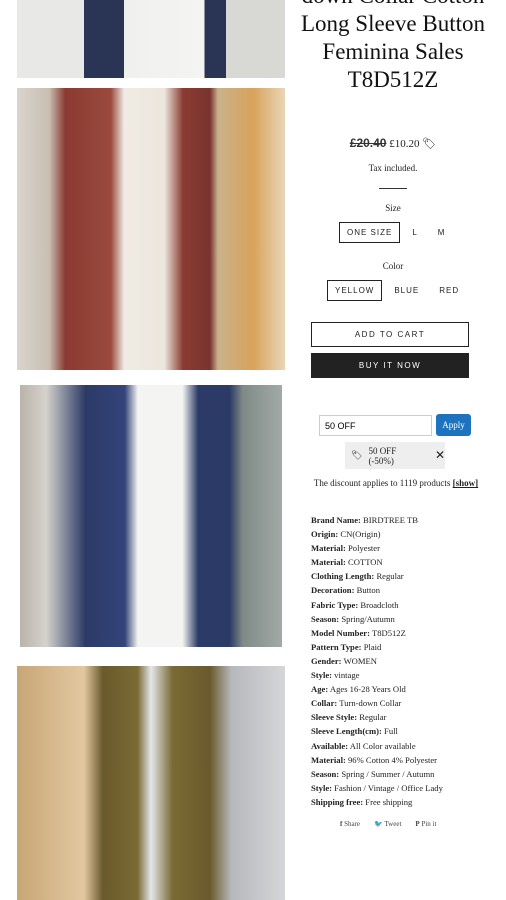 This screenshot has width=506, height=900. What do you see at coordinates (346, 731) in the screenshot?
I see `spec-key: Sleeve Length(cm):` at bounding box center [346, 731].